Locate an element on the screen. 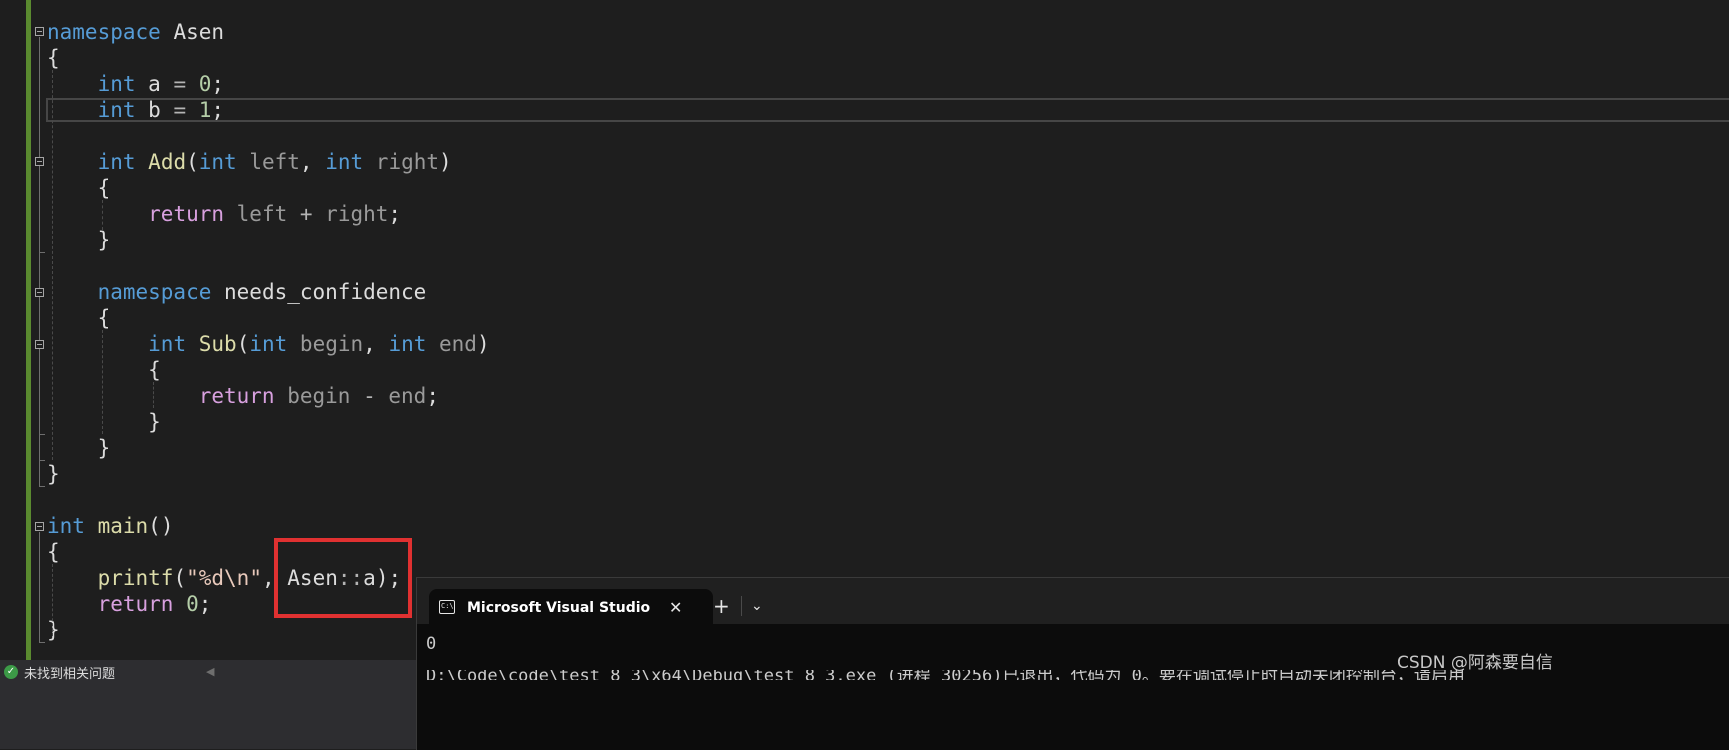 The width and height of the screenshot is (1729, 750). issues-indicator: ✓ 未找到相关问题 is located at coordinates (59, 673).